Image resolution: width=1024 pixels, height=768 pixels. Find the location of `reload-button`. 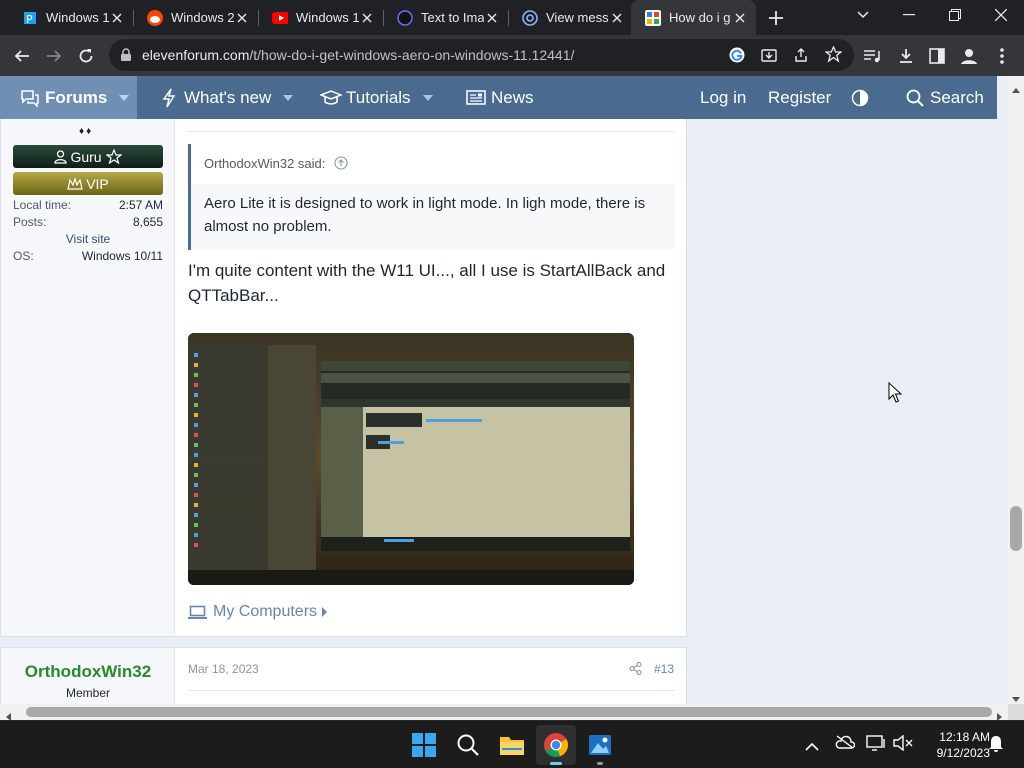

reload-button is located at coordinates (86, 56).